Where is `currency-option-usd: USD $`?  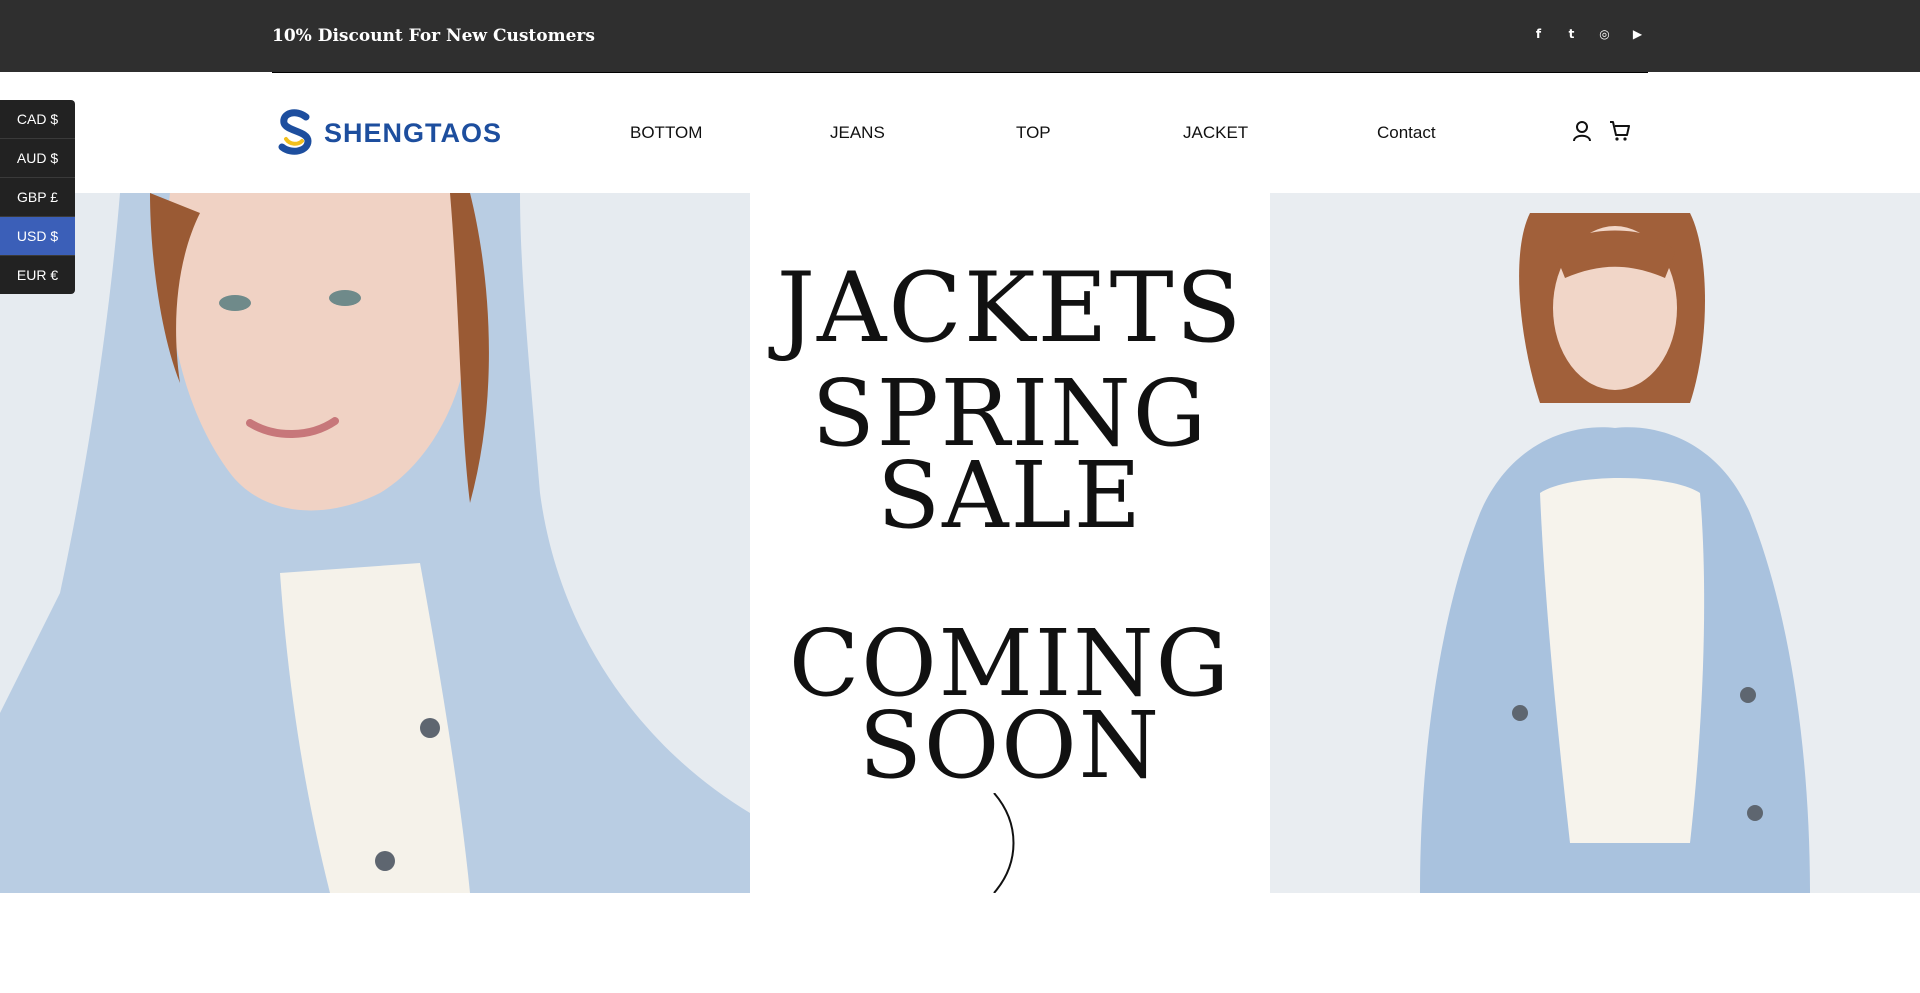 currency-option-usd: USD $ is located at coordinates (37, 236).